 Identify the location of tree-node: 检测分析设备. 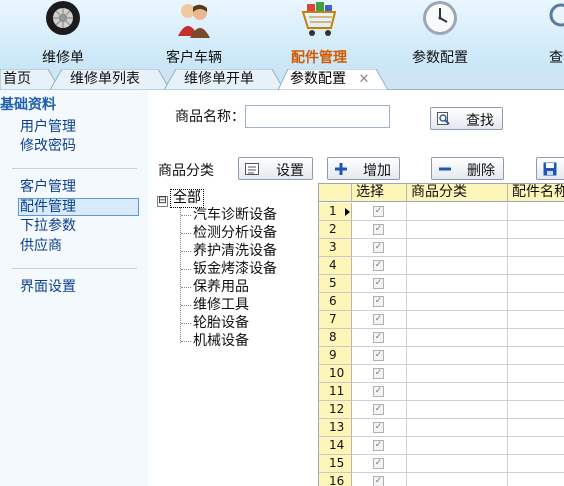
(235, 233).